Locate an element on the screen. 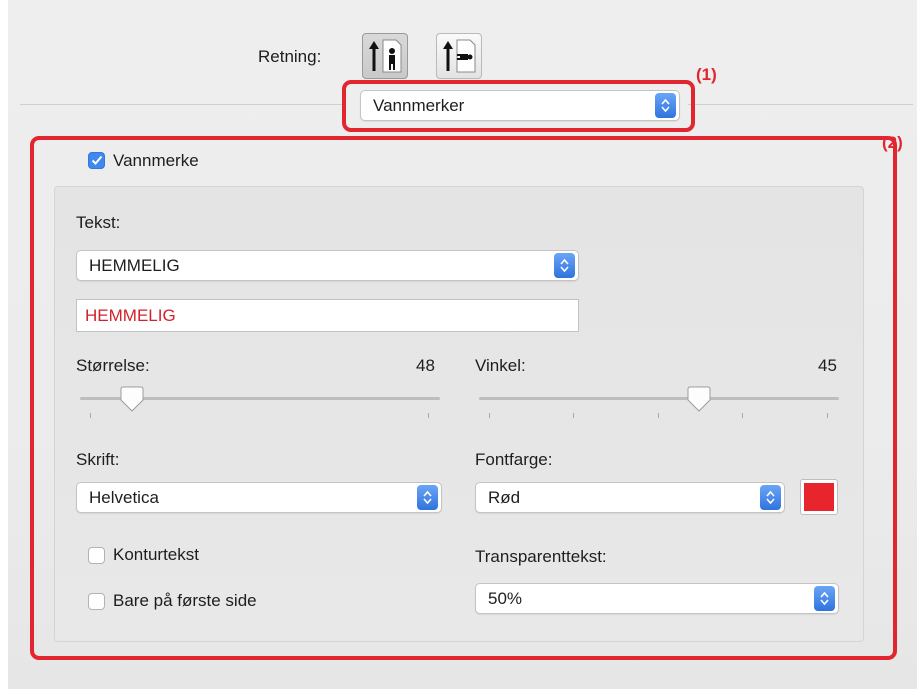 The width and height of the screenshot is (917, 689). text-label: Tekst: is located at coordinates (98, 222).